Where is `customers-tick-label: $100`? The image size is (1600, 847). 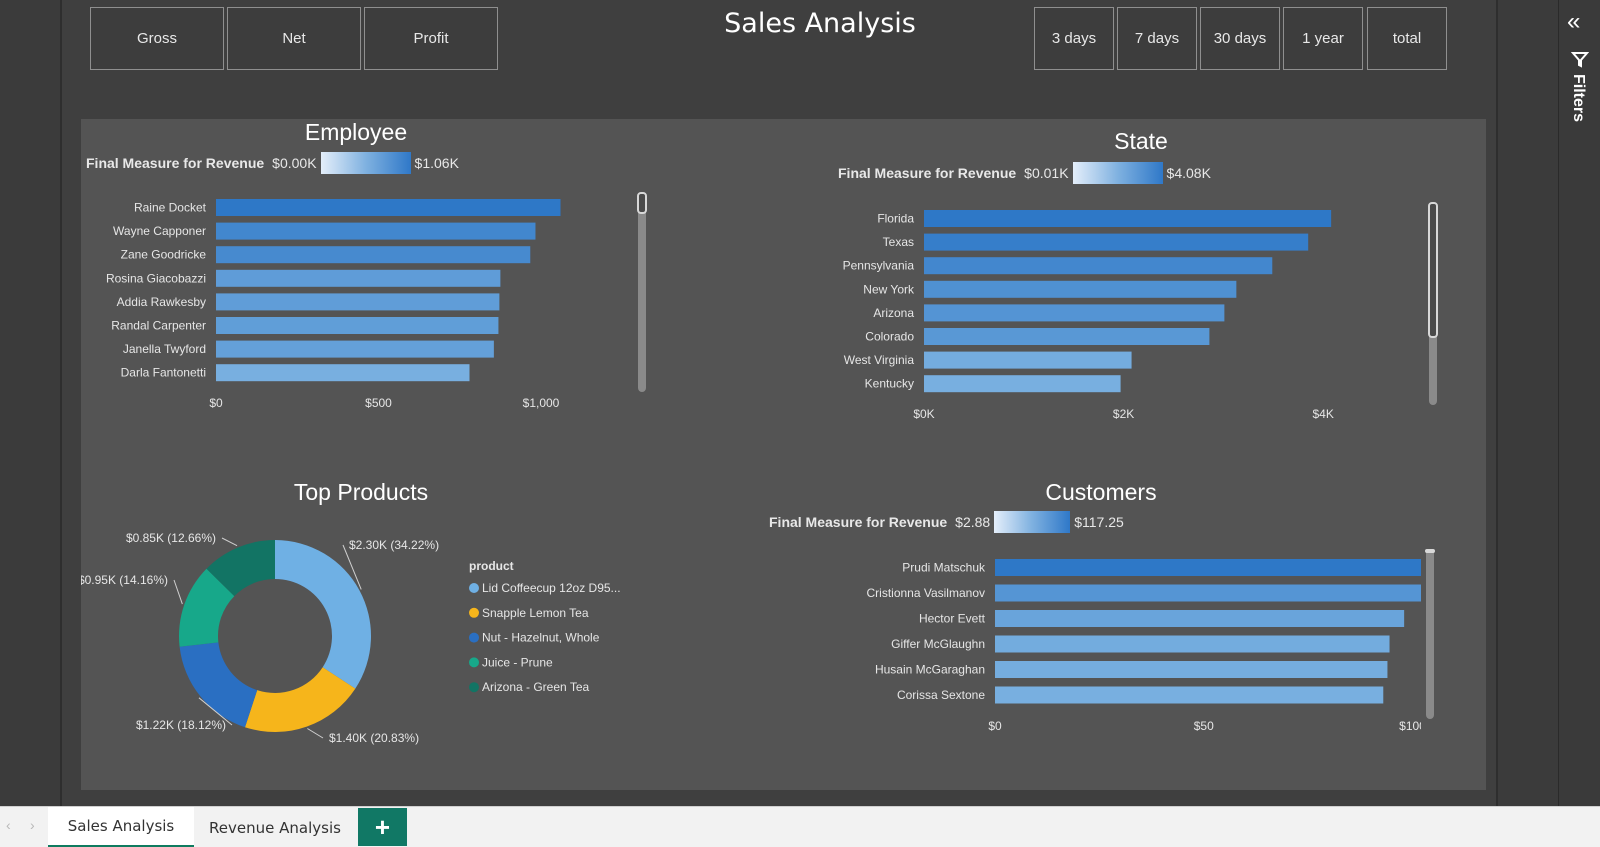
customers-tick-label: $100 is located at coordinates (1410, 726).